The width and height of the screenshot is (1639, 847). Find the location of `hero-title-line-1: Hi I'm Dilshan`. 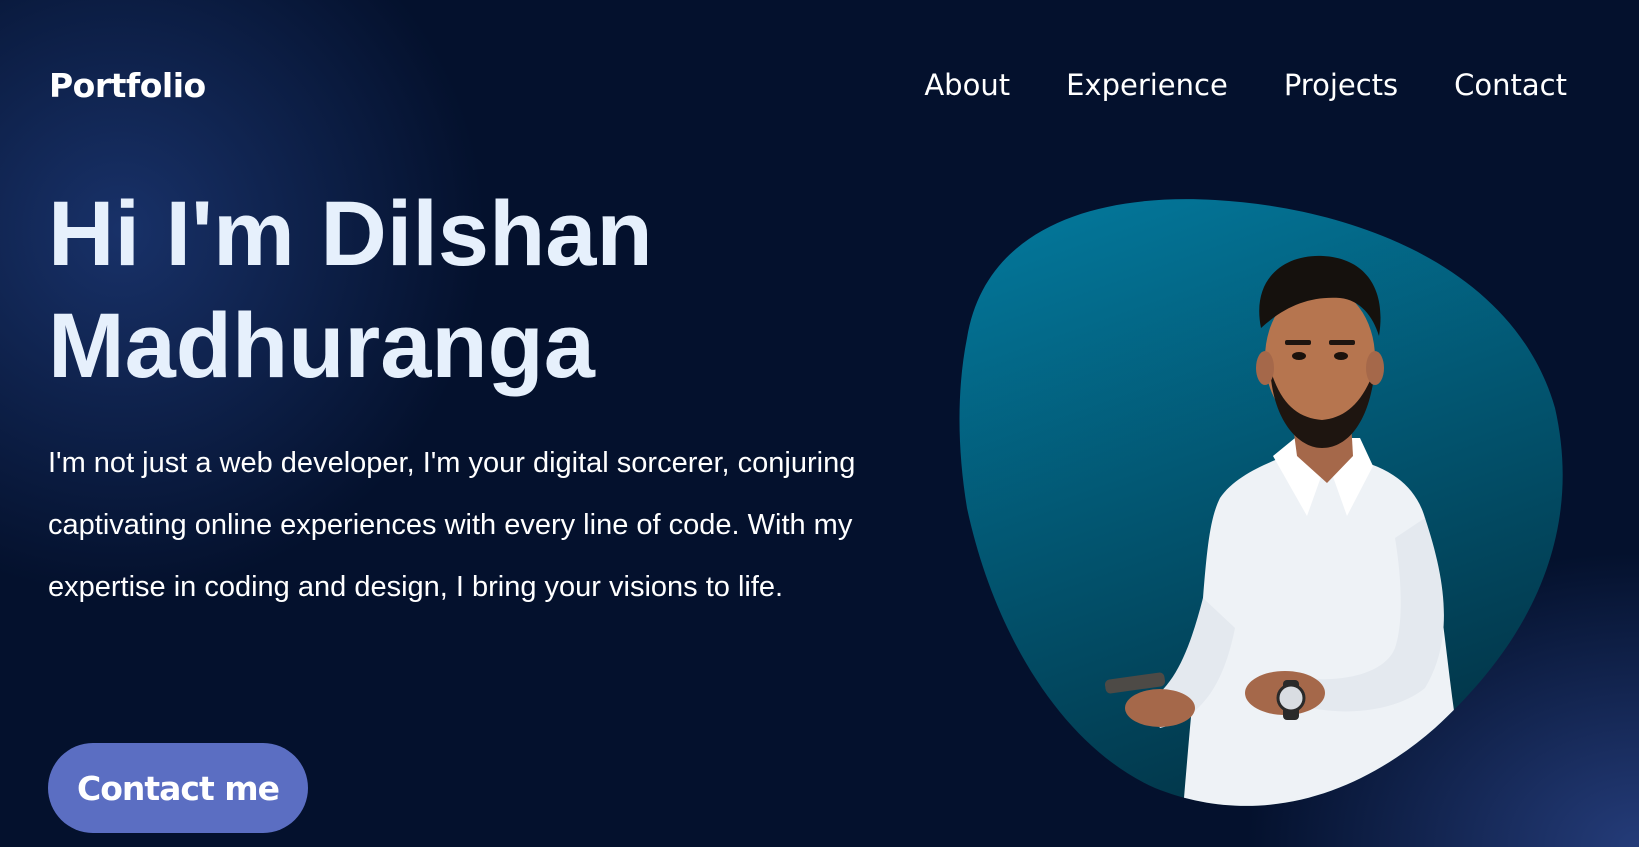

hero-title-line-1: Hi I'm Dilshan is located at coordinates (350, 234).